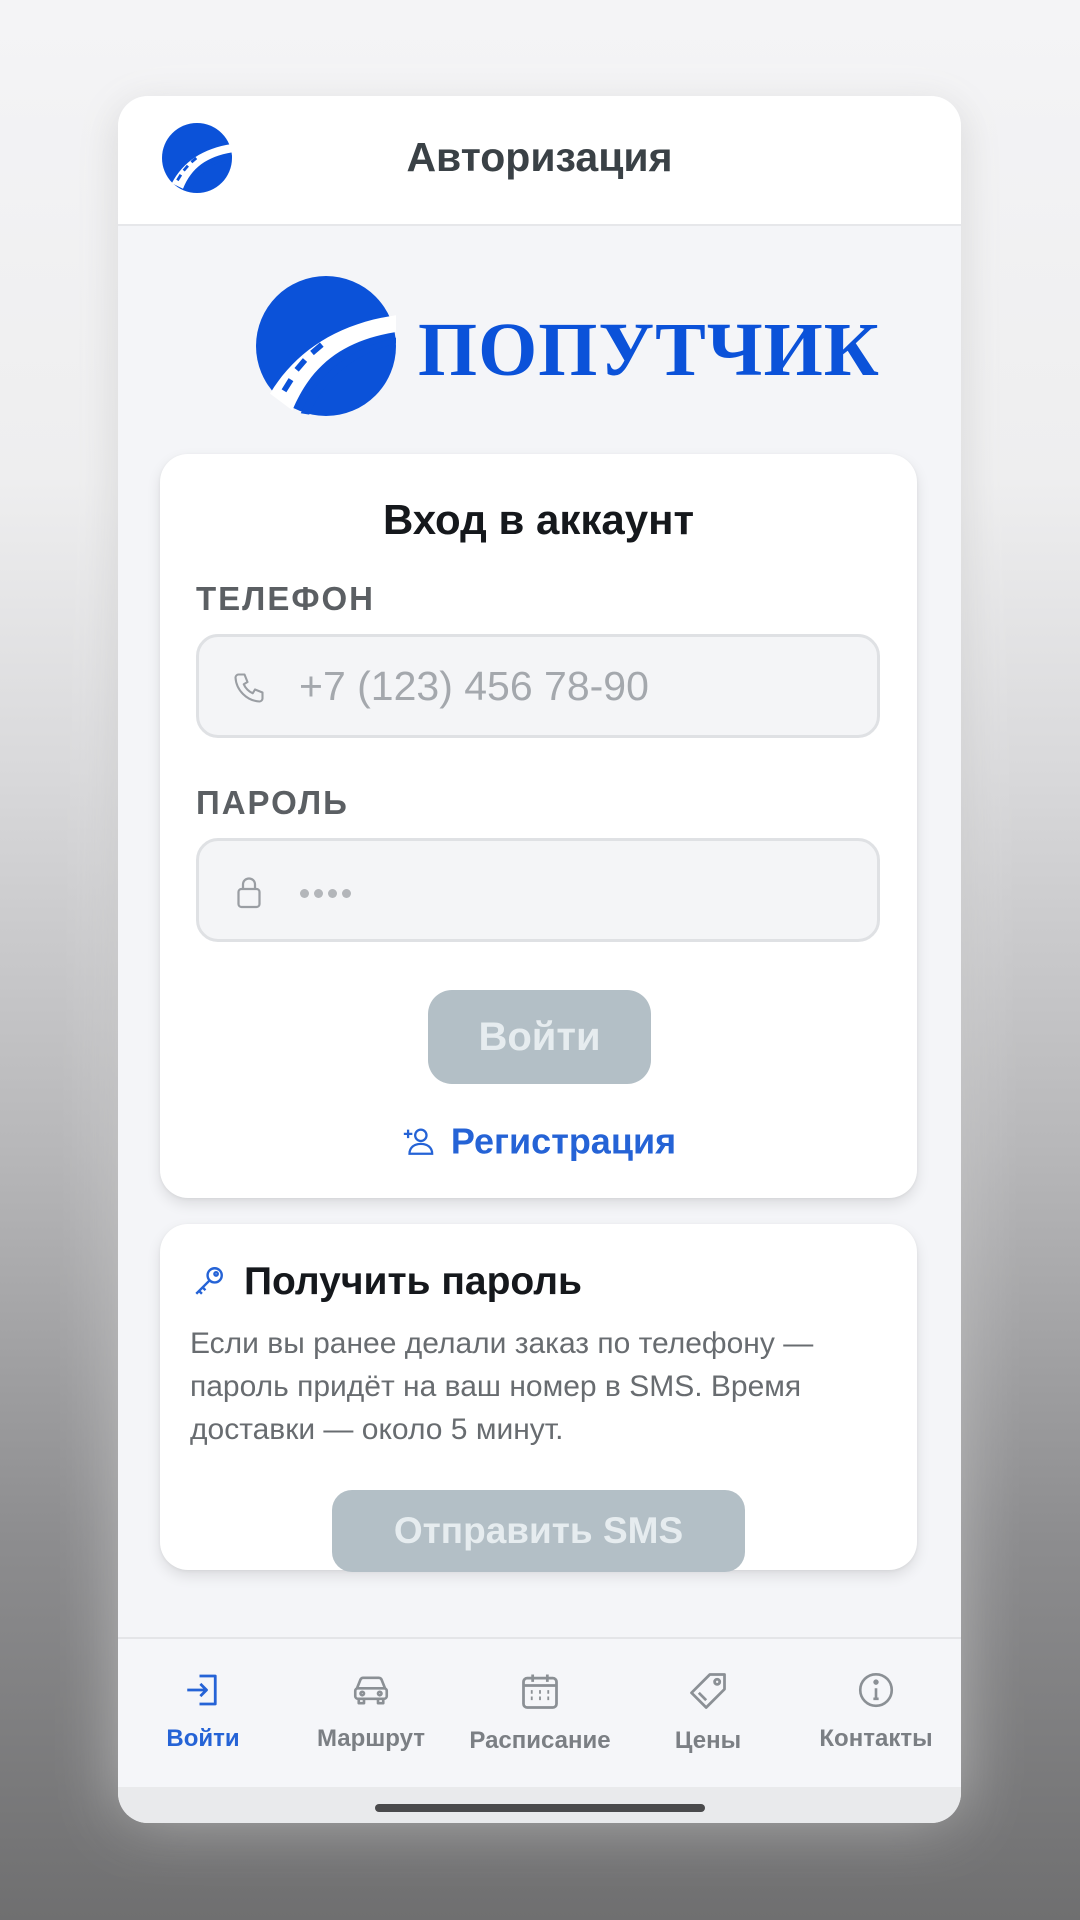 The height and width of the screenshot is (1920, 1080). Describe the element at coordinates (272, 802) in the screenshot. I see `password-label: ПАРОЛЬ` at that location.